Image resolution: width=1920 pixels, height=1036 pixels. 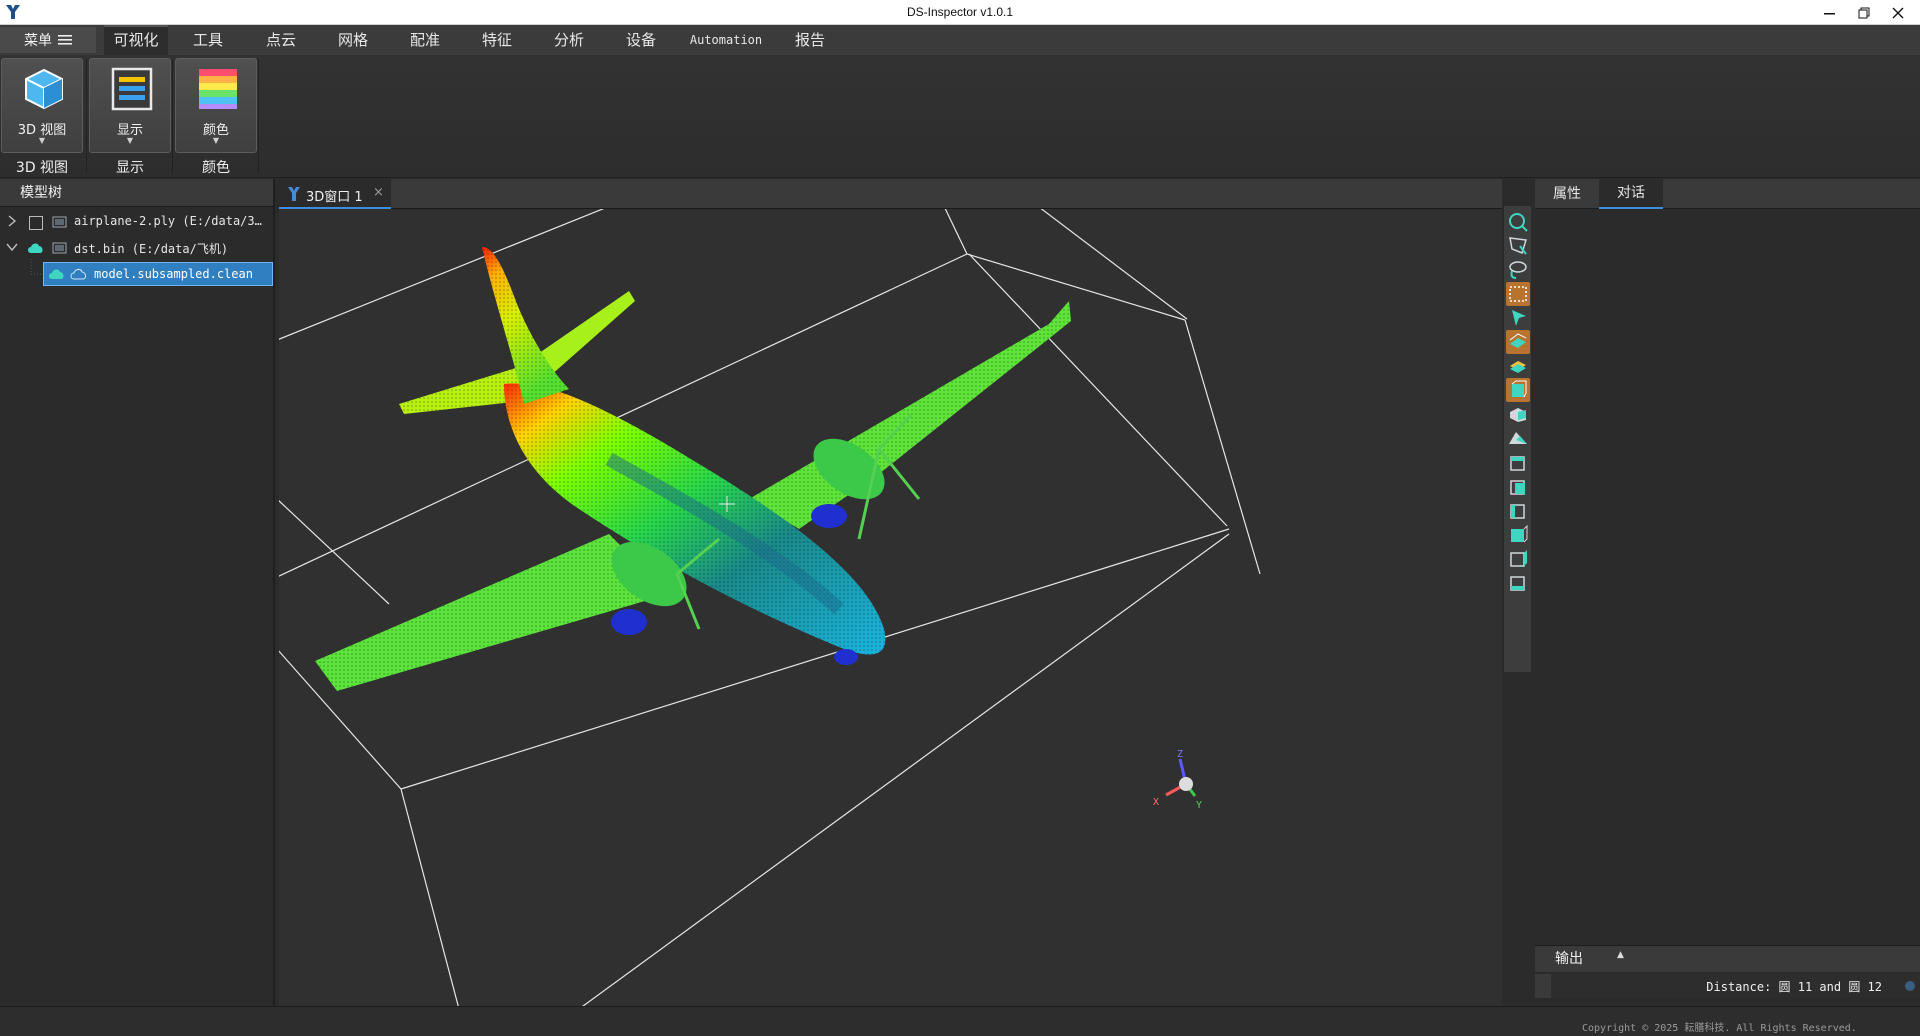 I want to click on app-logo-icon, so click(x=294, y=194).